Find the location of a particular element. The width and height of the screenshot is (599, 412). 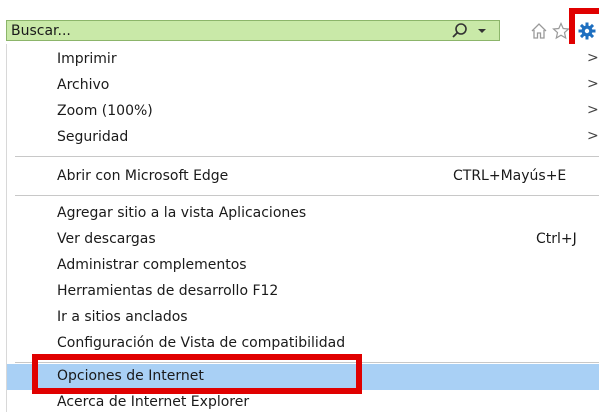

menu-item-label: Configuración de Vista de compatibilidad is located at coordinates (201, 343).